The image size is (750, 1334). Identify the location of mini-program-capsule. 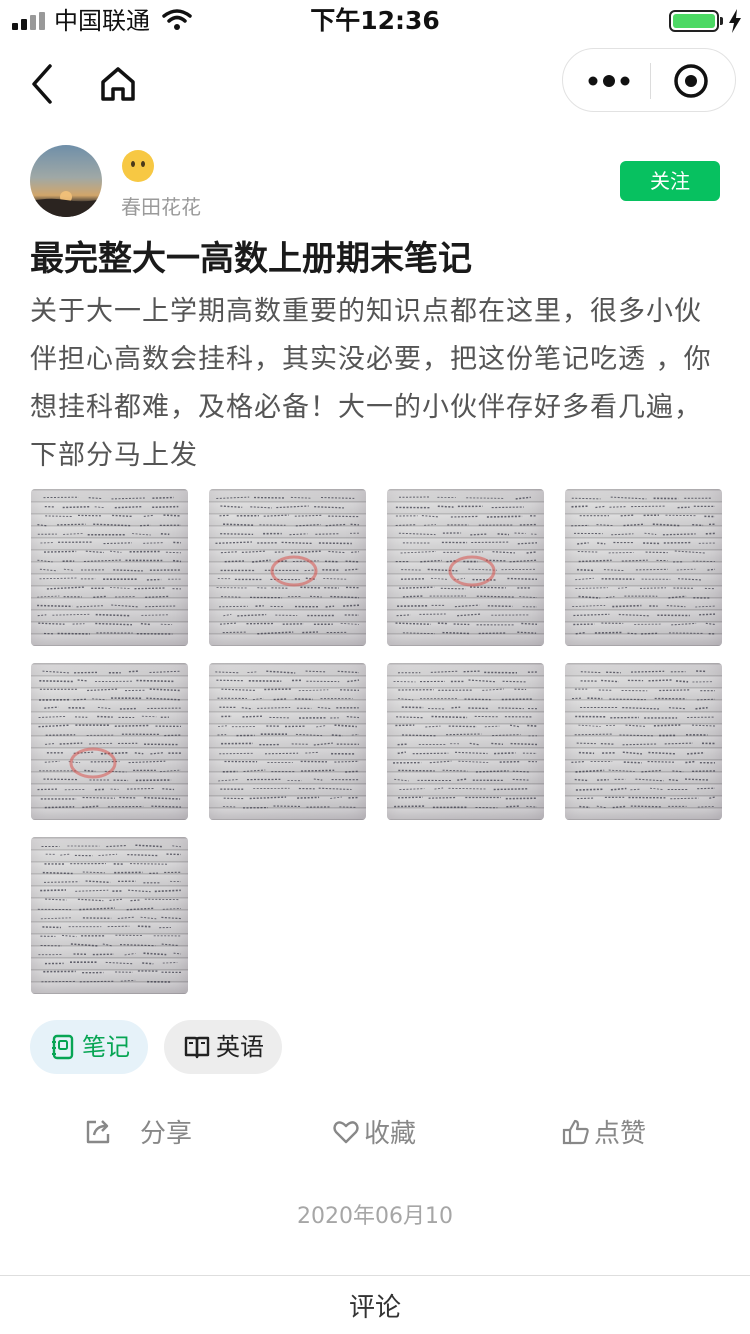
(649, 80).